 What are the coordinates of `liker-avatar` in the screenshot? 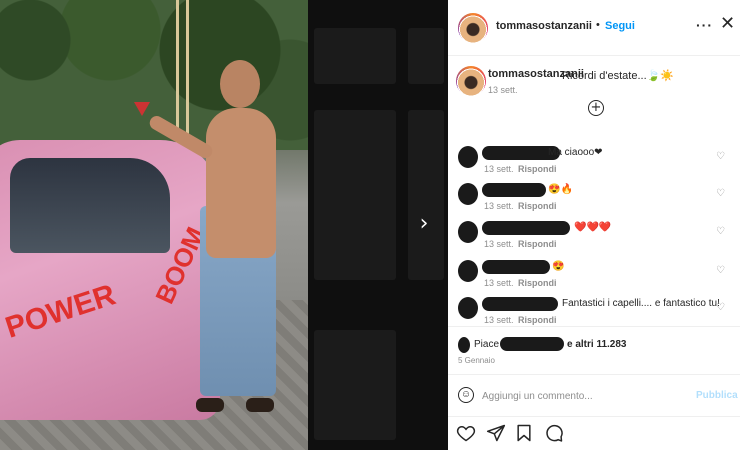 It's located at (464, 345).